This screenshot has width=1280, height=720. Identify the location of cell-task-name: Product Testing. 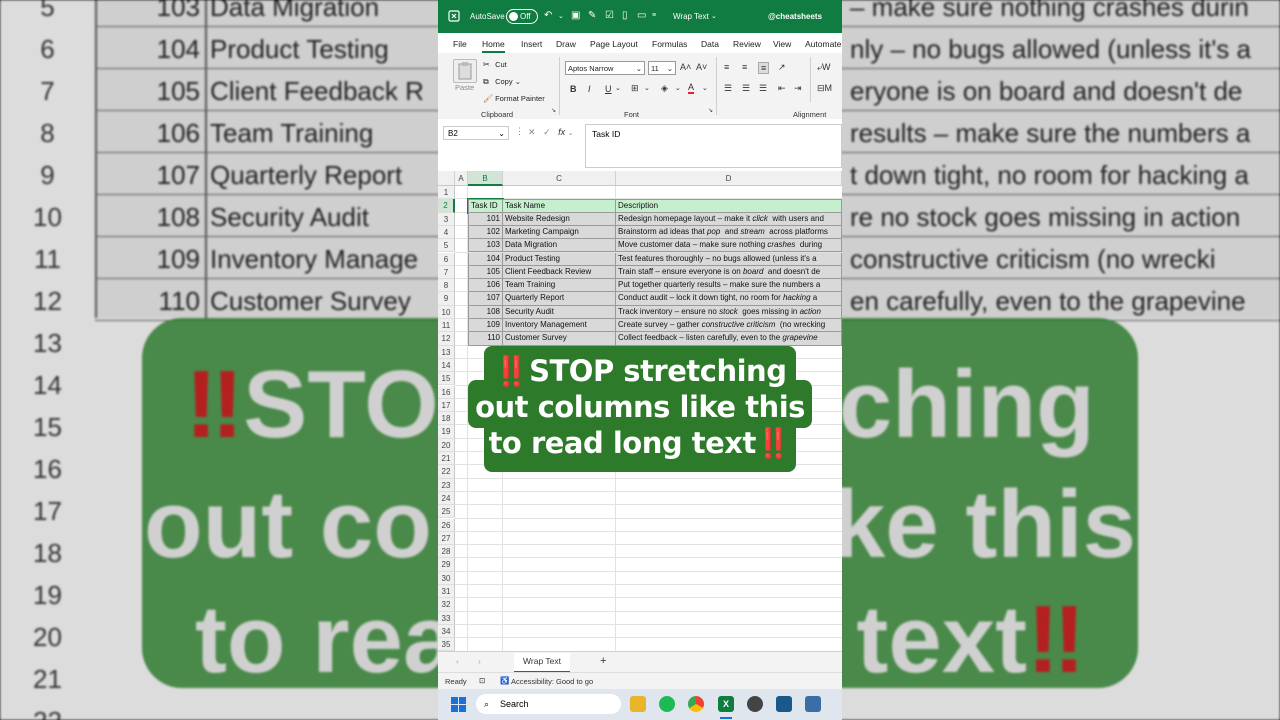
(559, 259).